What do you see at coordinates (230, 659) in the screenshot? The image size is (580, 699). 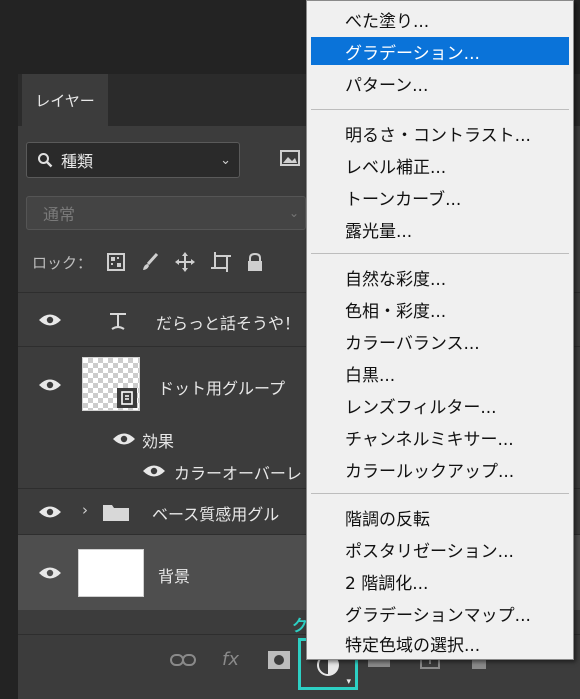 I see `fx-icon: fx` at bounding box center [230, 659].